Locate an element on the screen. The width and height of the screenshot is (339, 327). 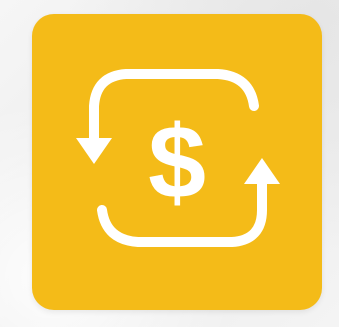
dollar-symbol: $ is located at coordinates (177, 163).